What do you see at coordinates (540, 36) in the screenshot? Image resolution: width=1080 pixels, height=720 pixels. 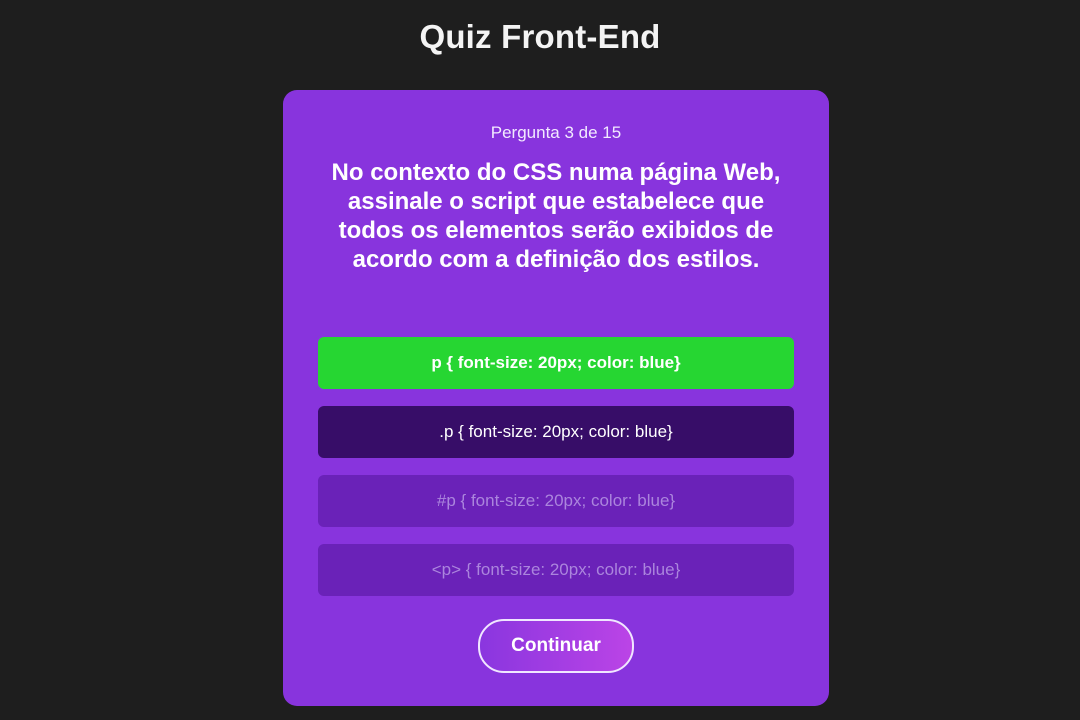 I see `app-title: Quiz Front-End` at bounding box center [540, 36].